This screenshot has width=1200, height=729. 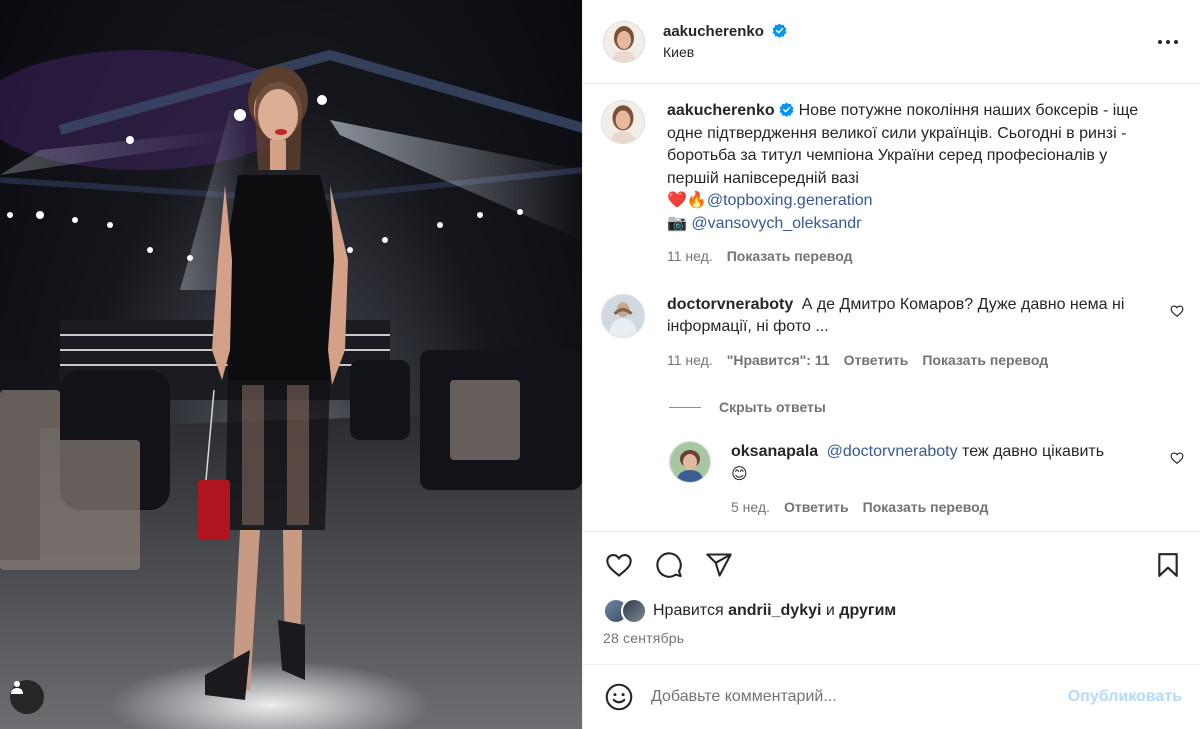 What do you see at coordinates (778, 360) in the screenshot?
I see `comment-likes-count: "Нравится": 11` at bounding box center [778, 360].